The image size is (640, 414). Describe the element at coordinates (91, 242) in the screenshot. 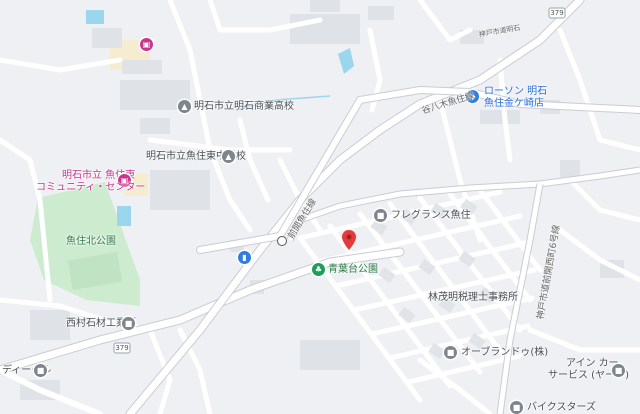

I see `park-north-label: 魚住北公園` at that location.